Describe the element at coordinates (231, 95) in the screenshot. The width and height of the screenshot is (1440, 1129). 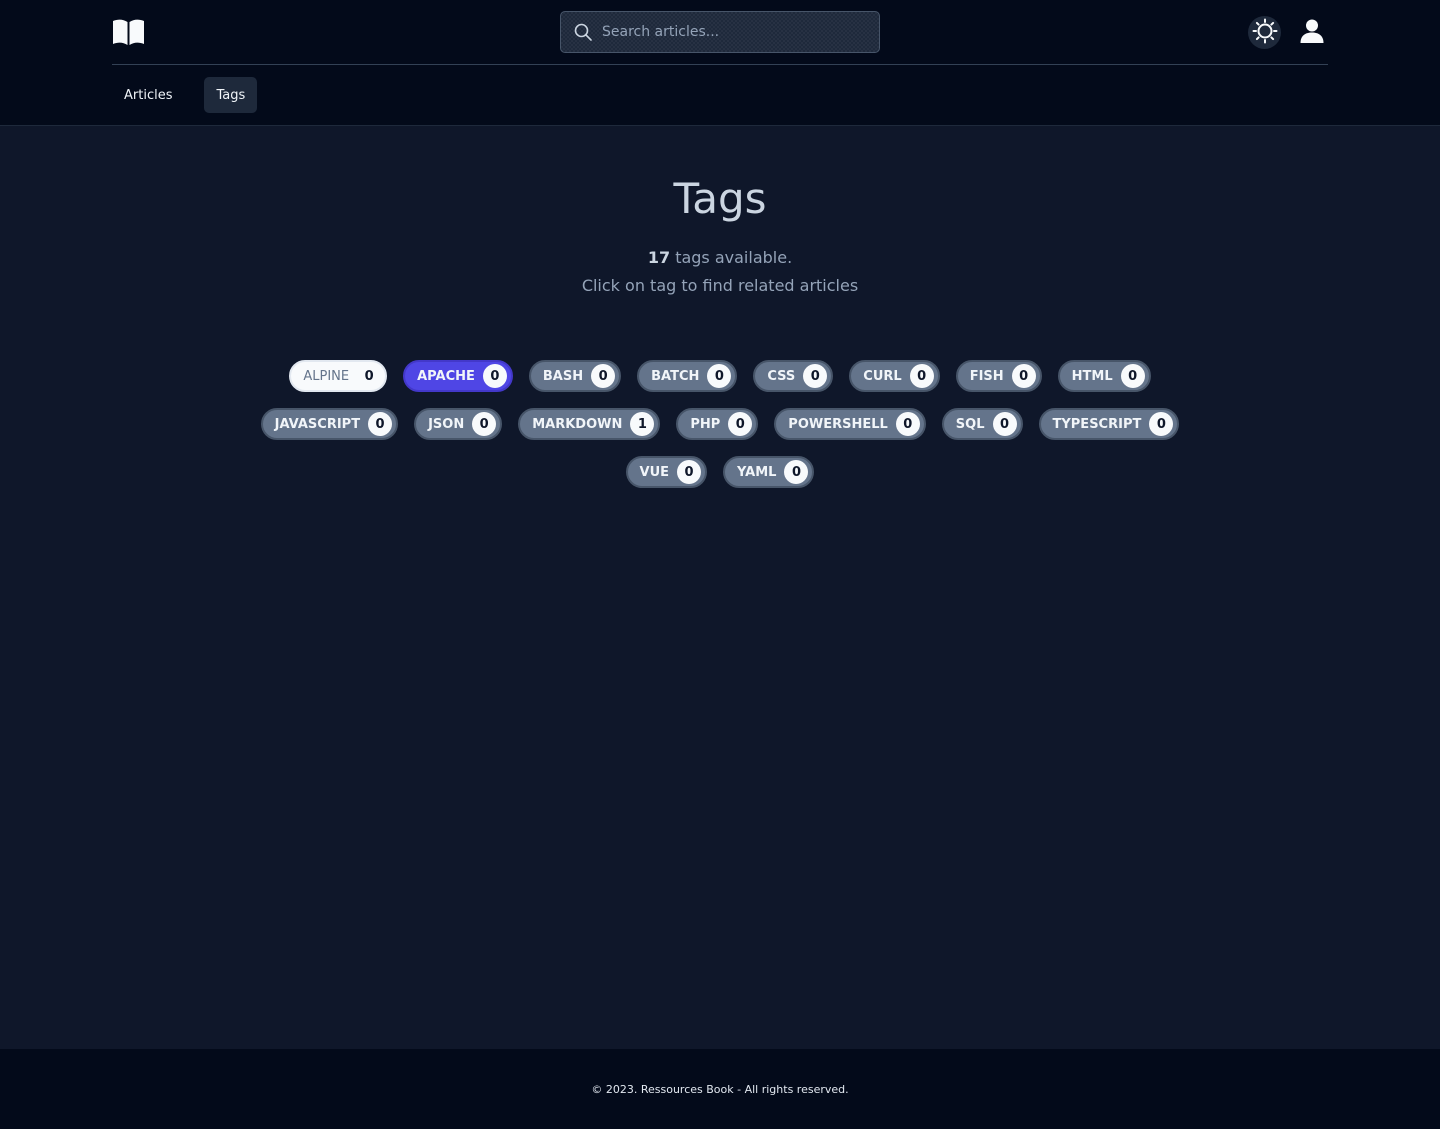
I see `nav-item-tags: Tags` at that location.